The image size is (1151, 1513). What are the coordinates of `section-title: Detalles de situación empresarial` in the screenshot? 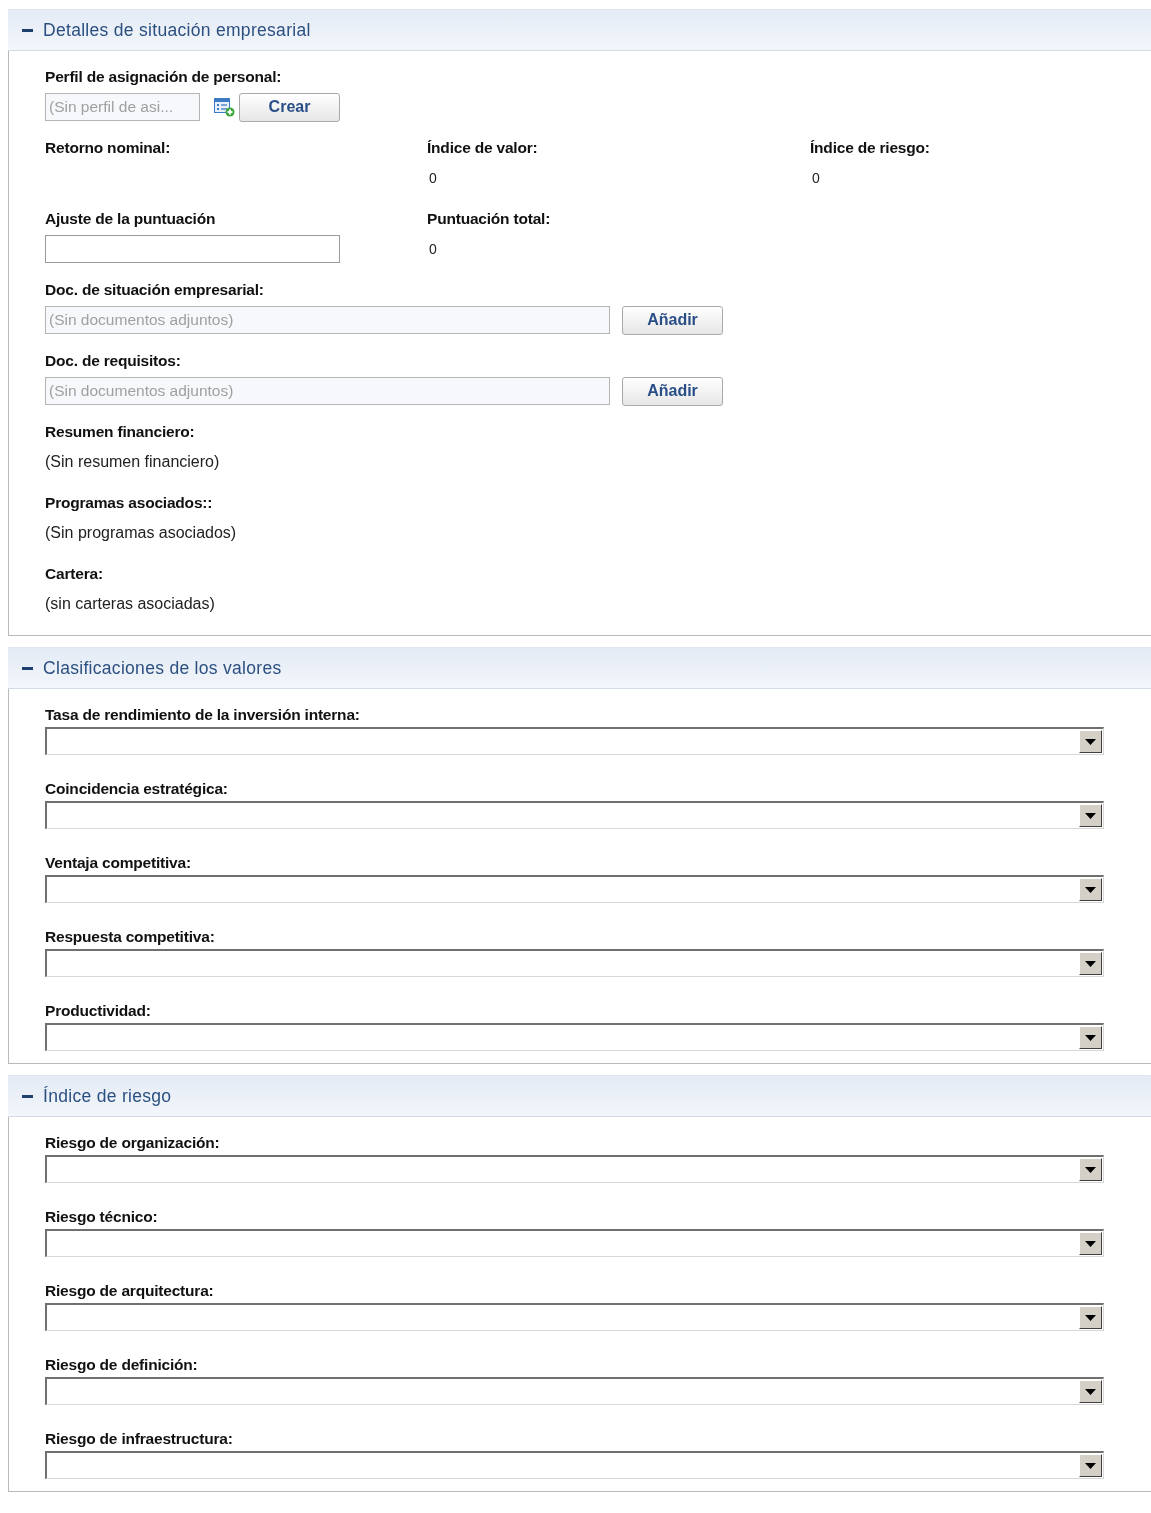 It's located at (177, 30).